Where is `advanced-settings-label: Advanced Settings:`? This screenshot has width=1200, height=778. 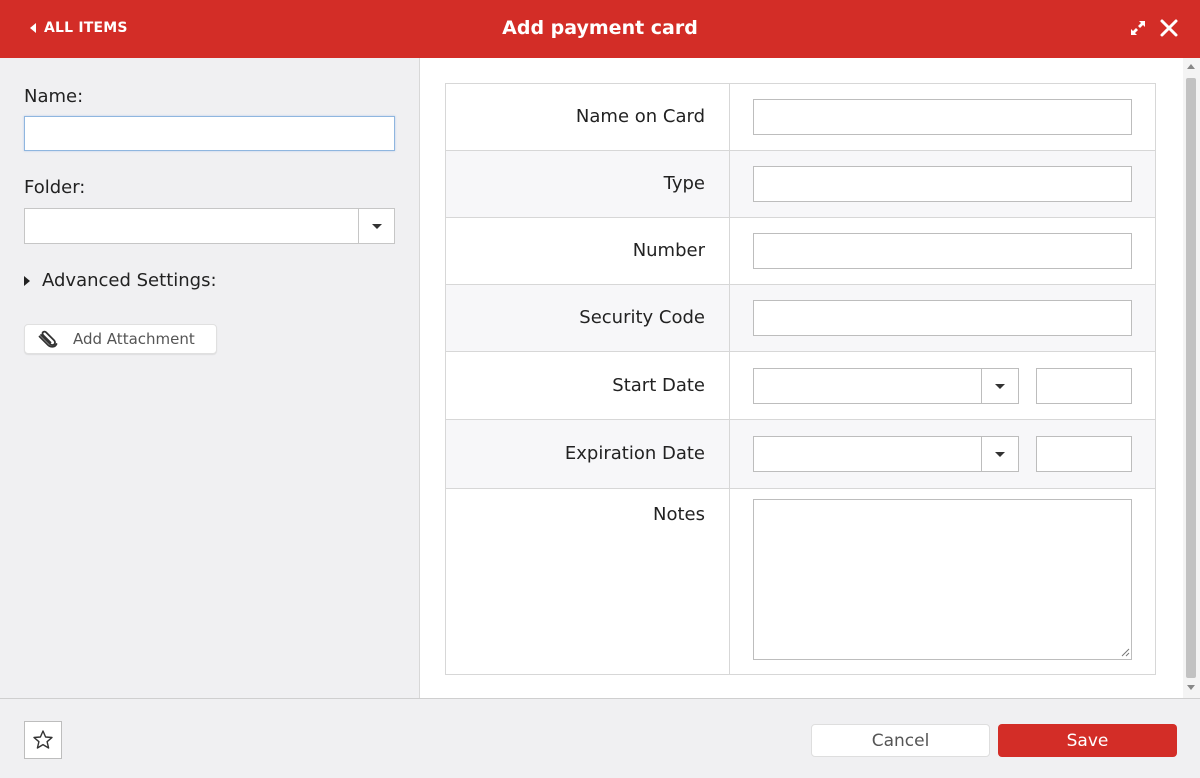
advanced-settings-label: Advanced Settings: is located at coordinates (129, 280).